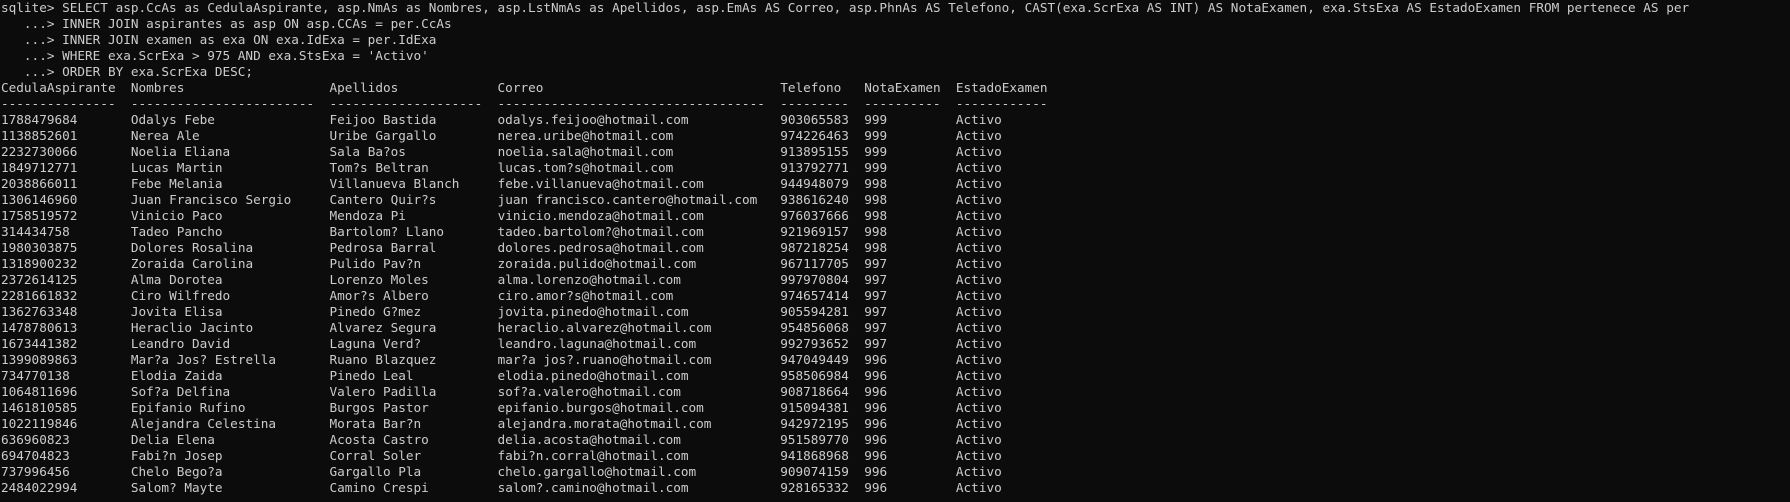 This screenshot has height=502, width=1790. Describe the element at coordinates (39, 199) in the screenshot. I see `table-cell: 1306146960` at that location.